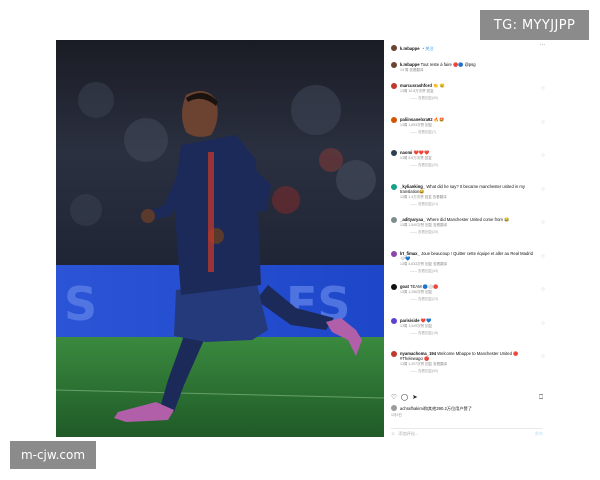 This screenshot has width=600, height=480. What do you see at coordinates (414, 397) in the screenshot?
I see `send-icon: ➤` at bounding box center [414, 397].